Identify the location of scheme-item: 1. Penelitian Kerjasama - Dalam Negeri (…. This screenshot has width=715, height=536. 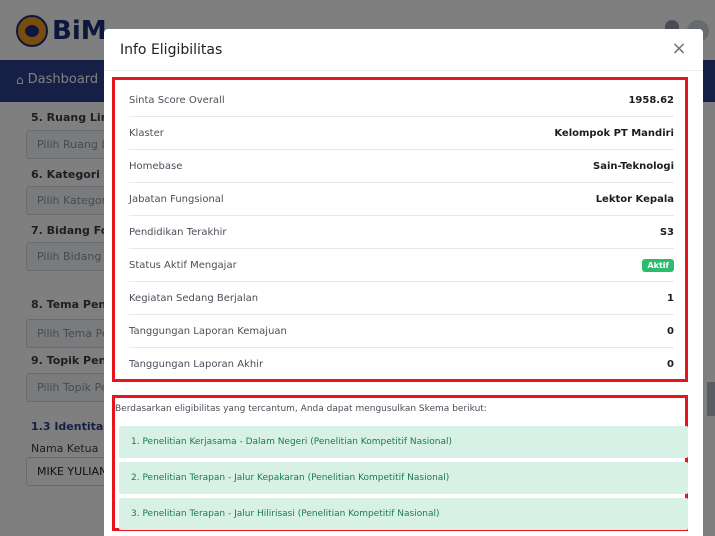
(403, 442).